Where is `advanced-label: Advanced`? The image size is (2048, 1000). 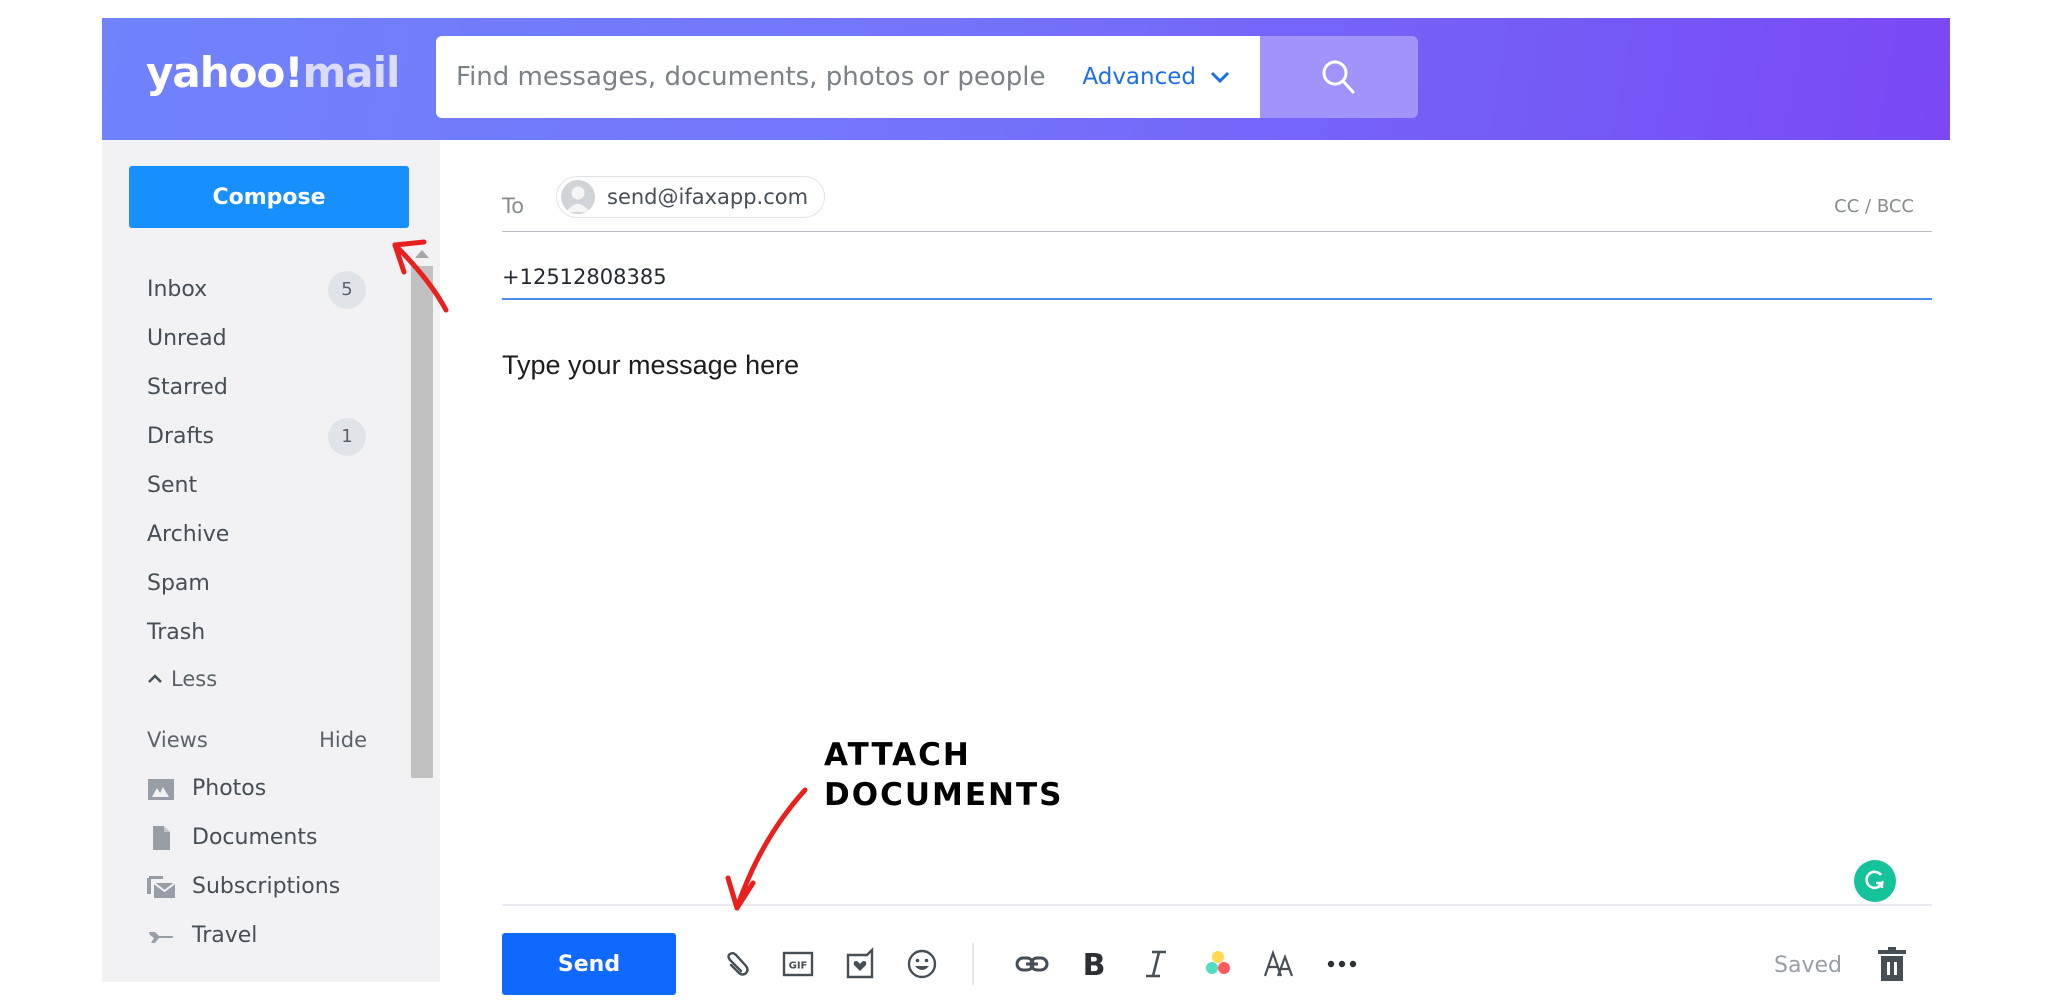 advanced-label: Advanced is located at coordinates (1139, 77).